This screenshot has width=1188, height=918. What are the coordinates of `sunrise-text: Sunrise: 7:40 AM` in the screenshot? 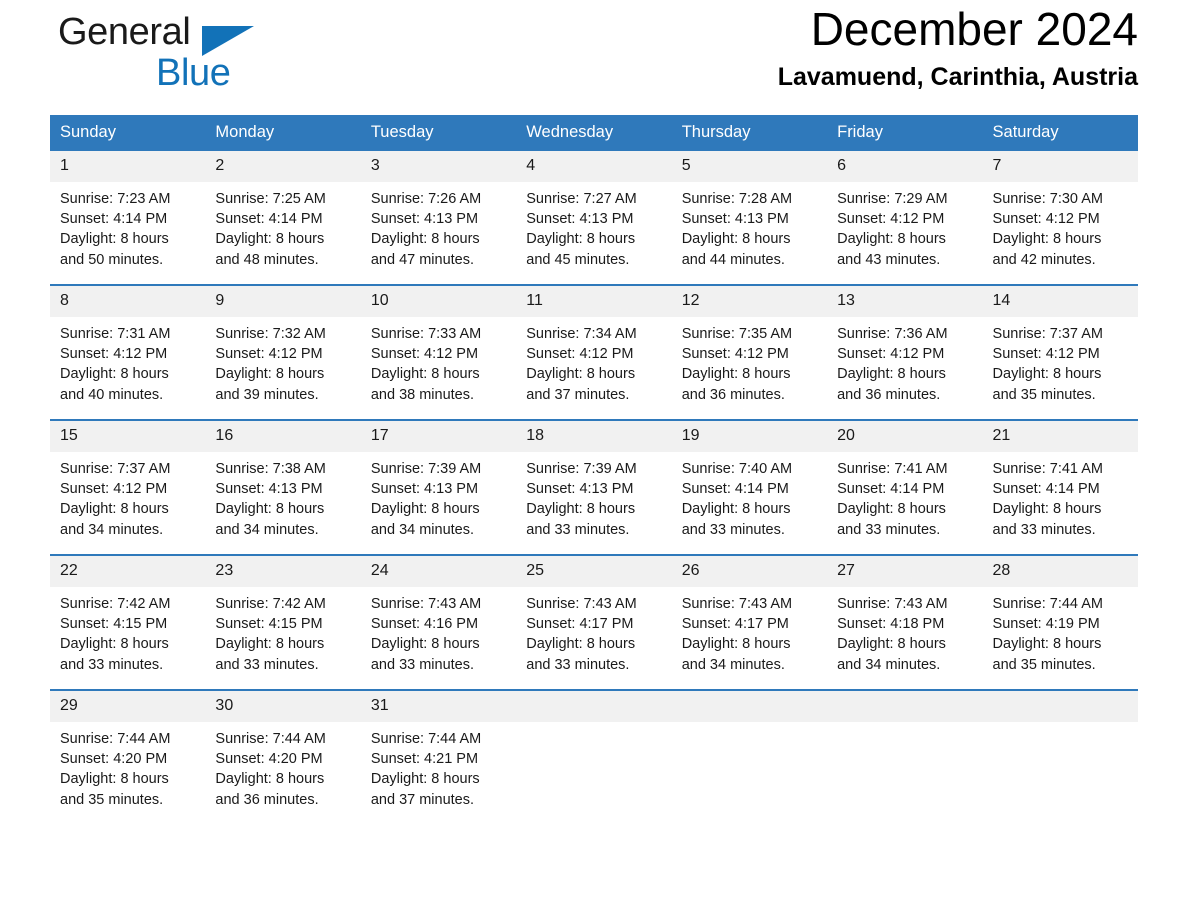 It's located at (737, 469).